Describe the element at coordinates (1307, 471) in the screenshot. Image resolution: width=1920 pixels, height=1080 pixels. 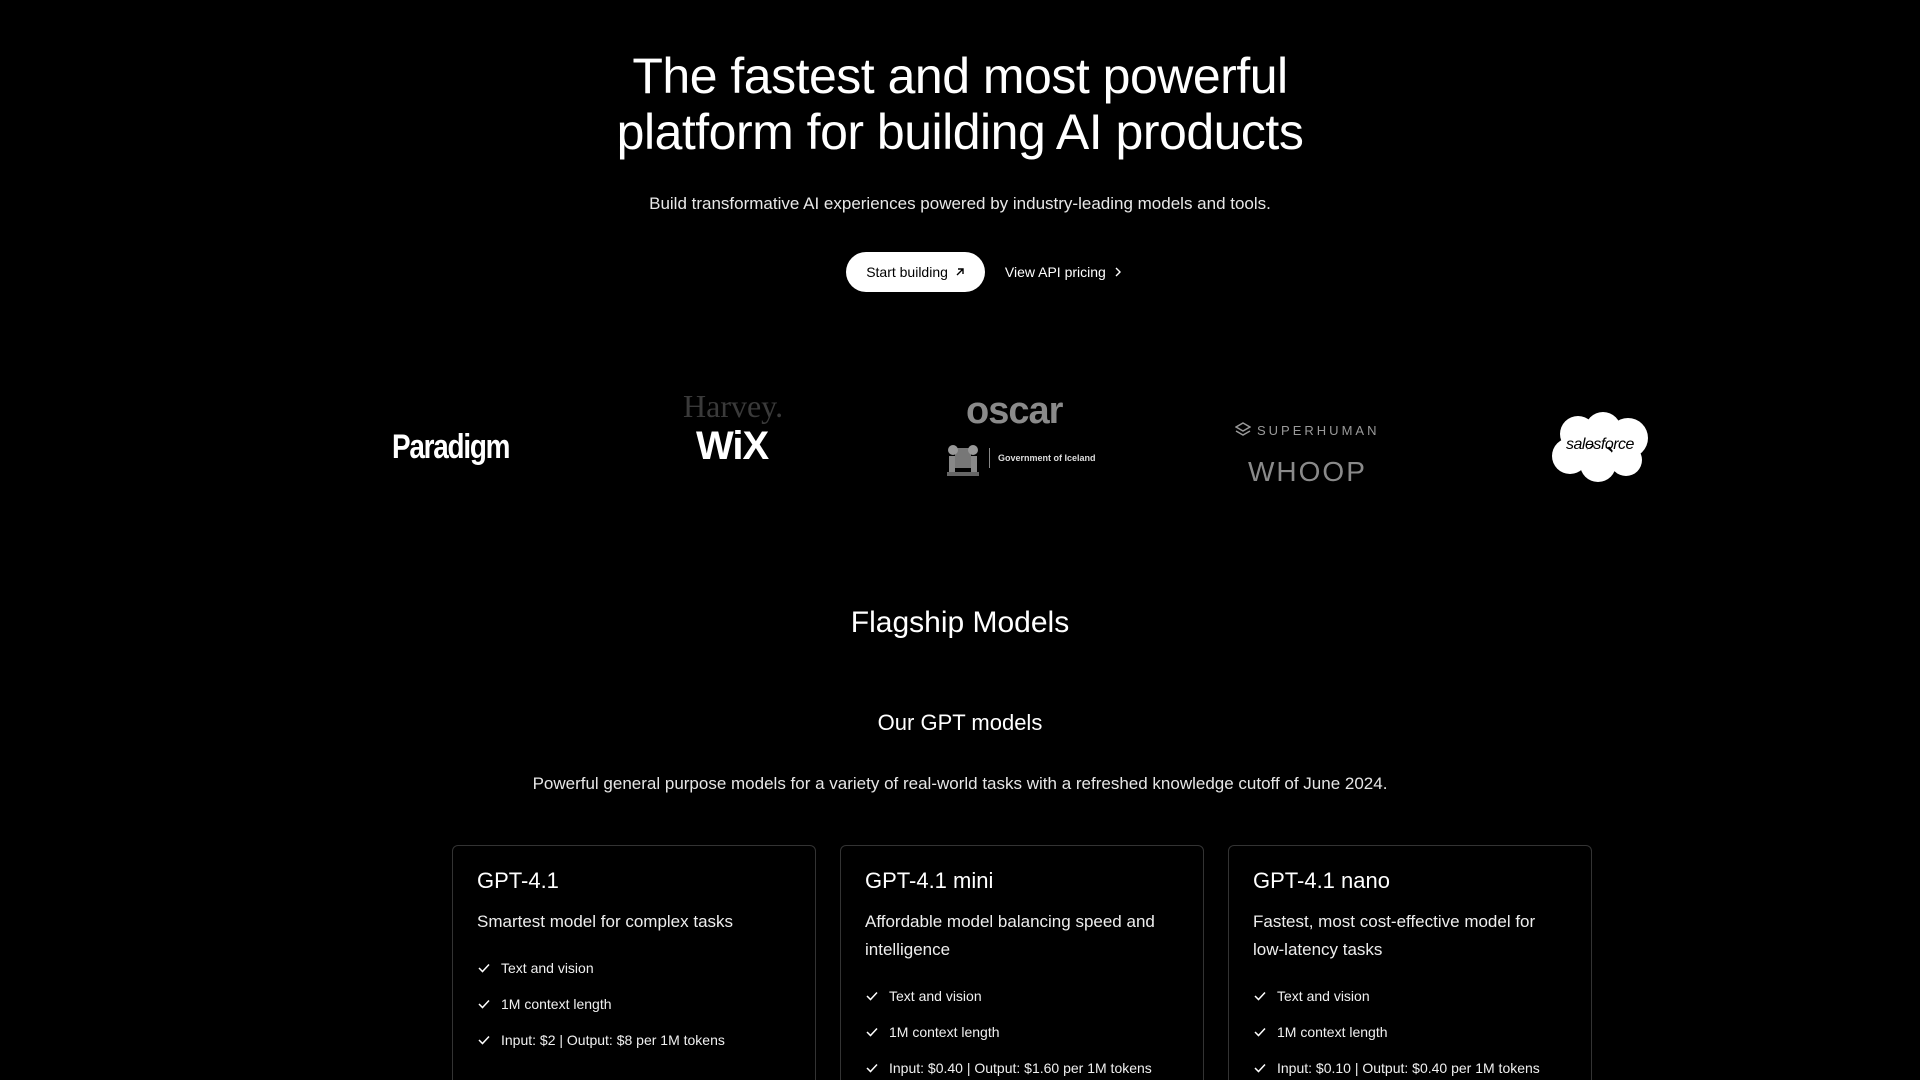
I see `whoop-logo: WHOOP` at that location.